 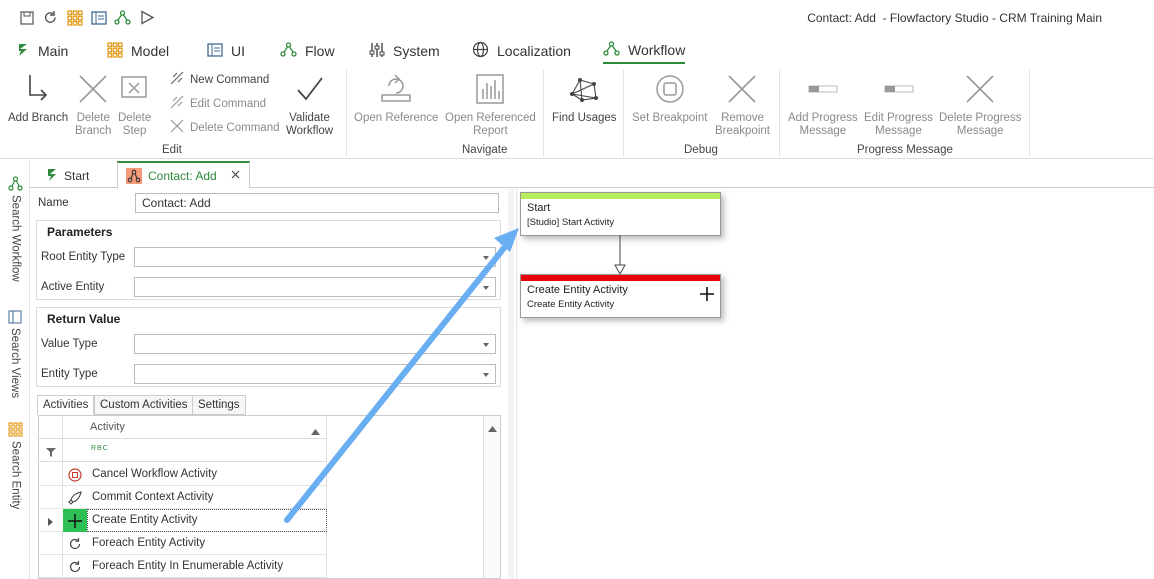 What do you see at coordinates (135, 124) in the screenshot?
I see `button-label: Delete Step` at bounding box center [135, 124].